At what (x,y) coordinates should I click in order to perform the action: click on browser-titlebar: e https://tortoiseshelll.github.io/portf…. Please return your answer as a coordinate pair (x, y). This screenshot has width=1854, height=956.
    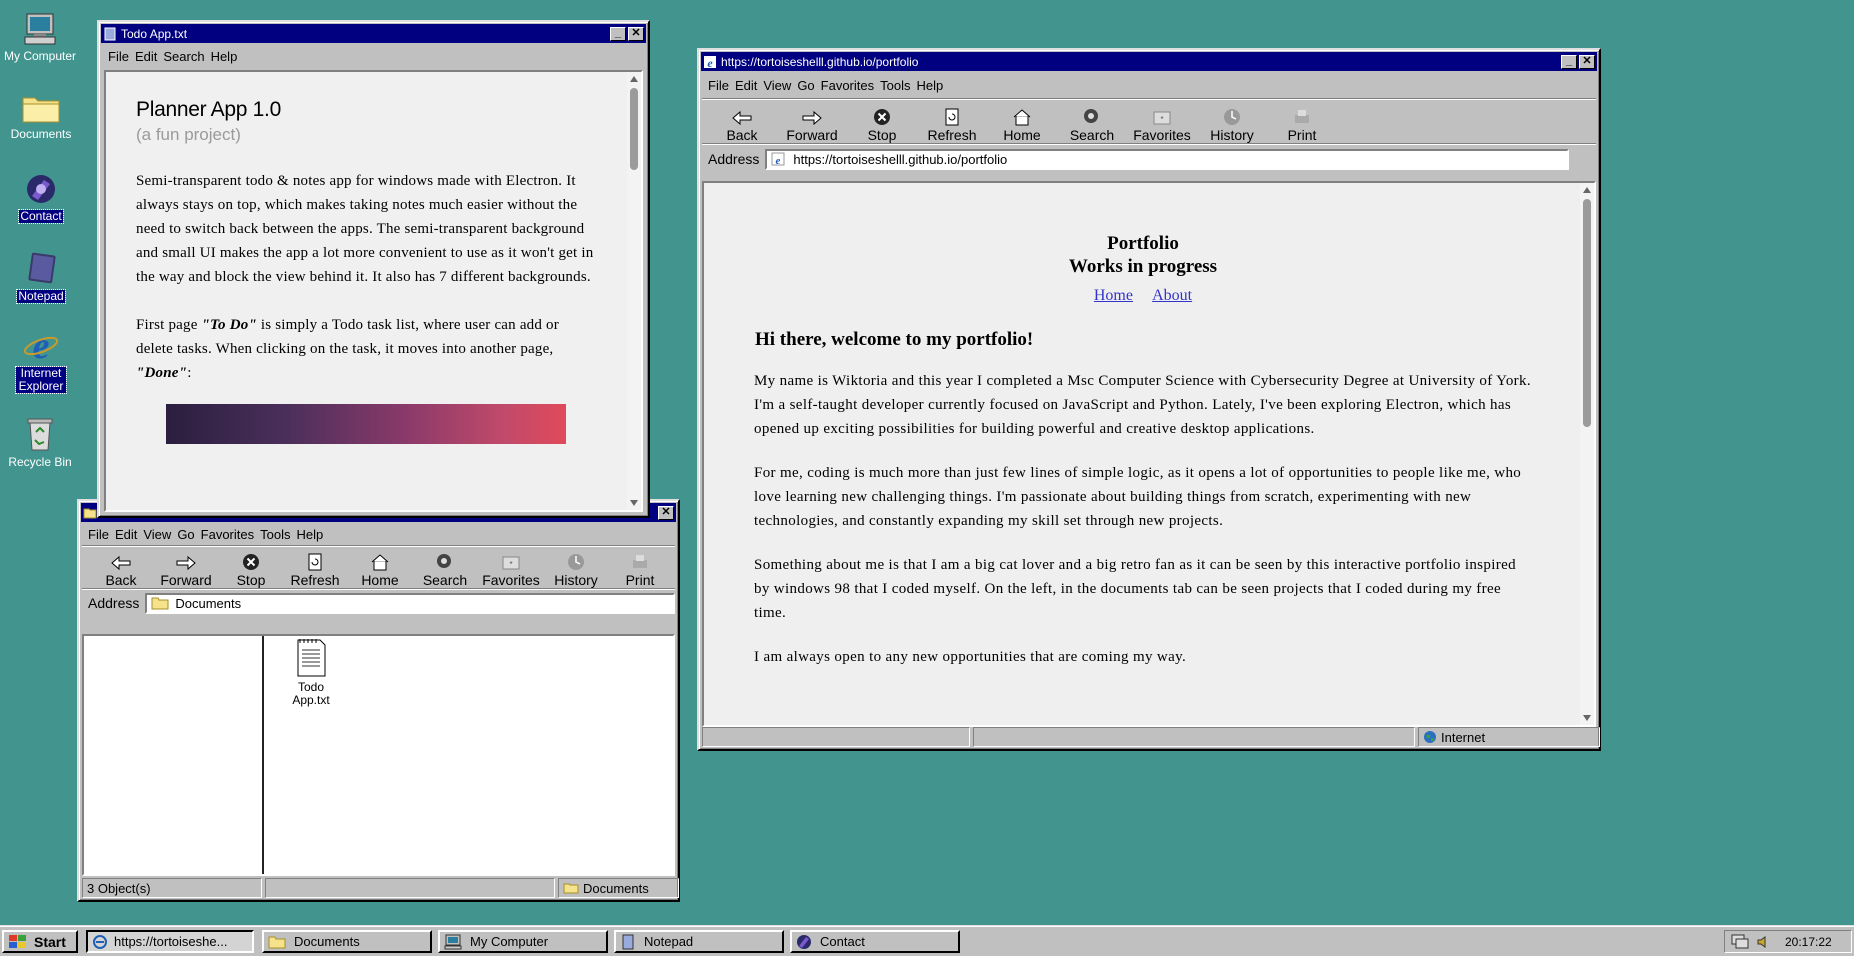
    Looking at the image, I should click on (1149, 61).